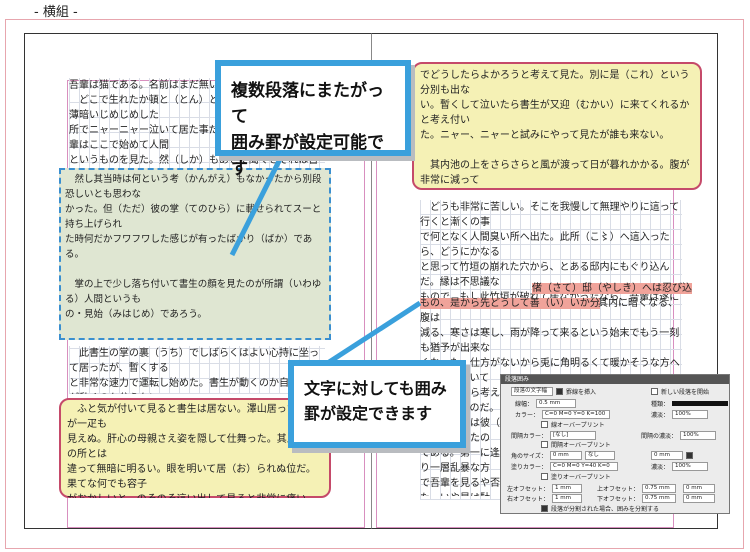 The height and width of the screenshot is (552, 750). What do you see at coordinates (659, 498) in the screenshot?
I see `offset-bottom-field: 0.75 mm` at bounding box center [659, 498].